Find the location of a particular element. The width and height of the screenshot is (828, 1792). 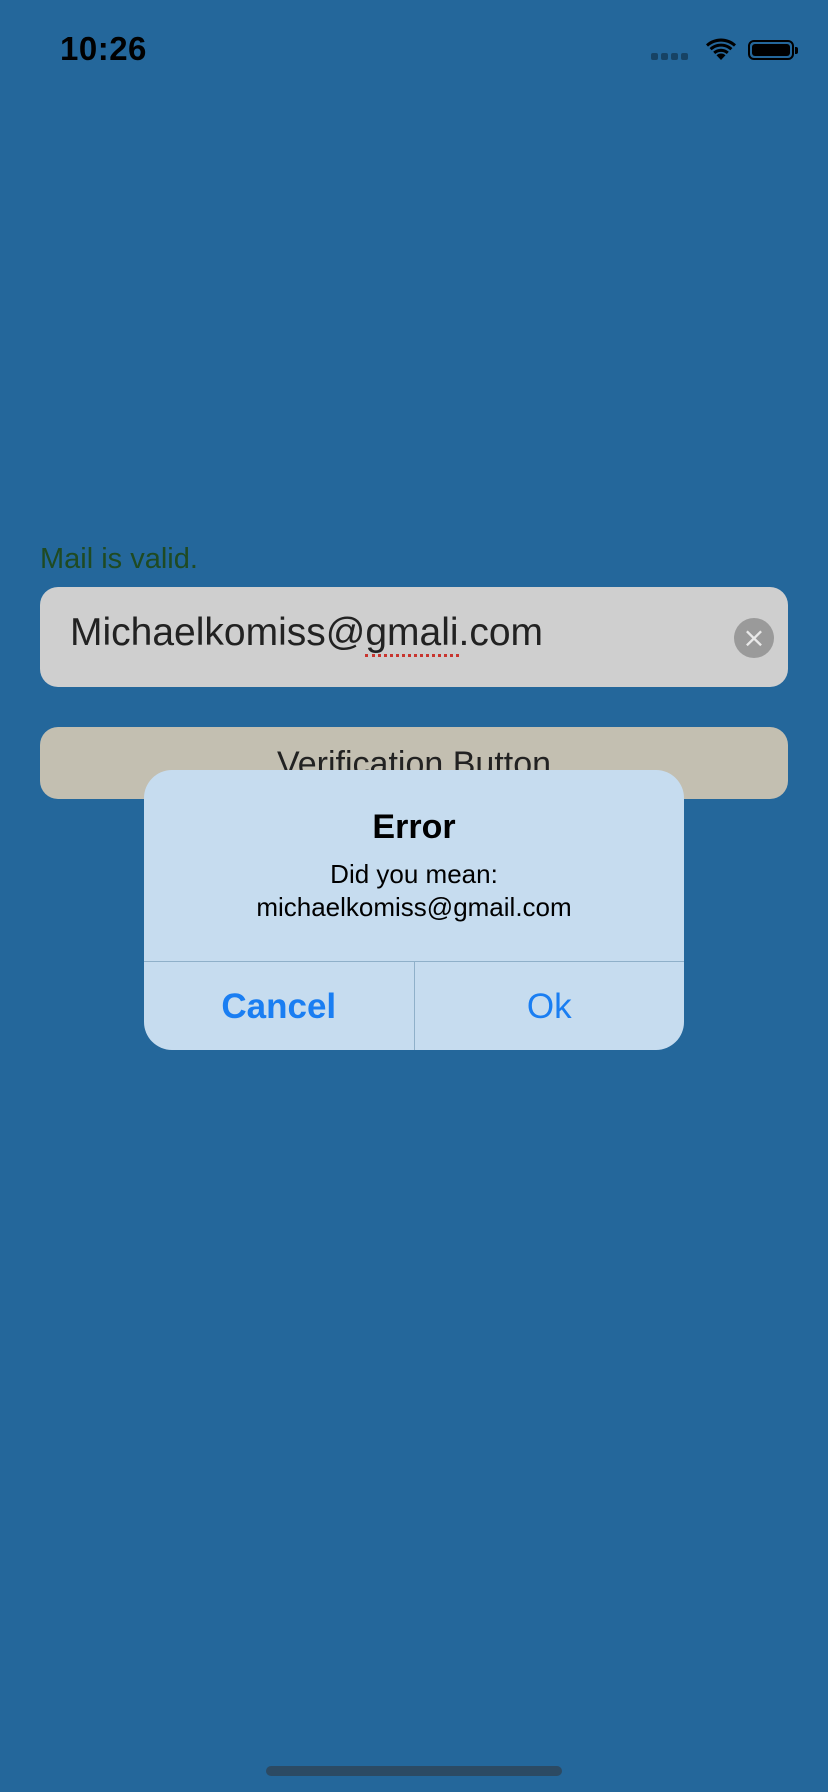

alert-message-line2: michaelkomiss@gmail.com is located at coordinates (414, 907).